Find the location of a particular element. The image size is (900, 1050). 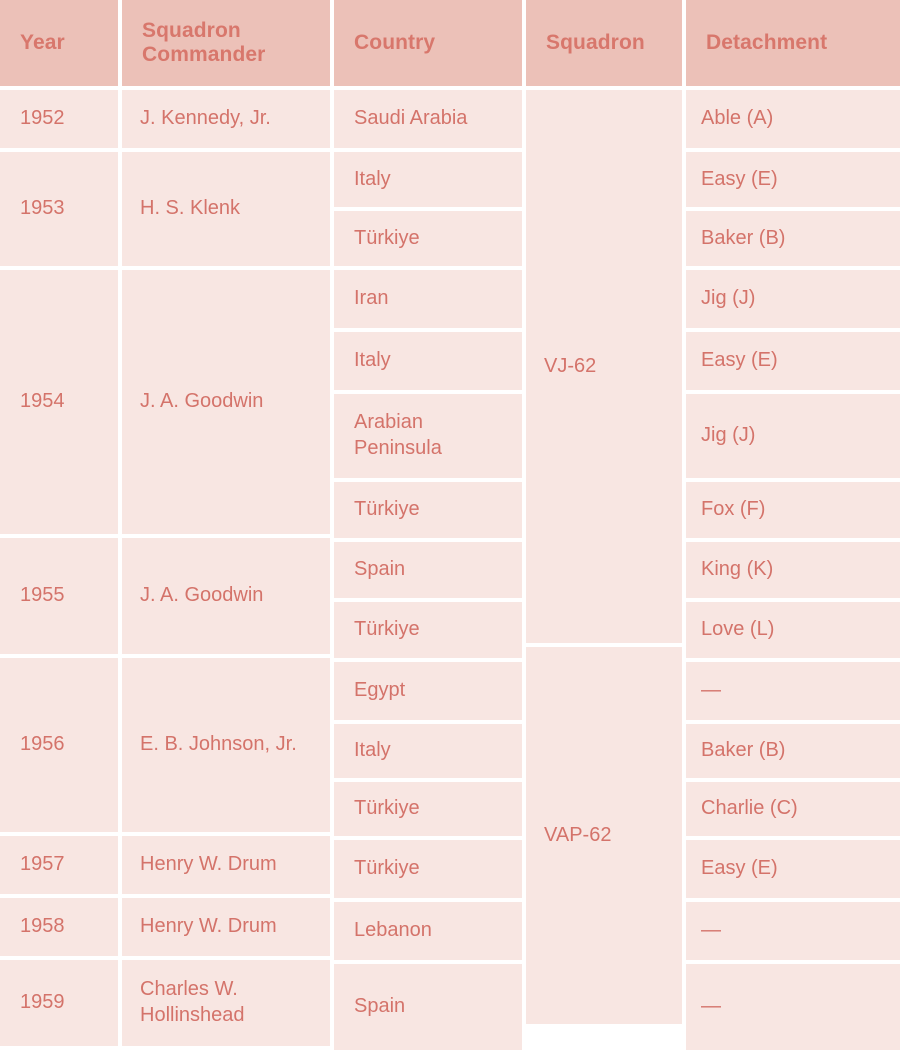

cell-year-text: 1953 is located at coordinates (42, 208).